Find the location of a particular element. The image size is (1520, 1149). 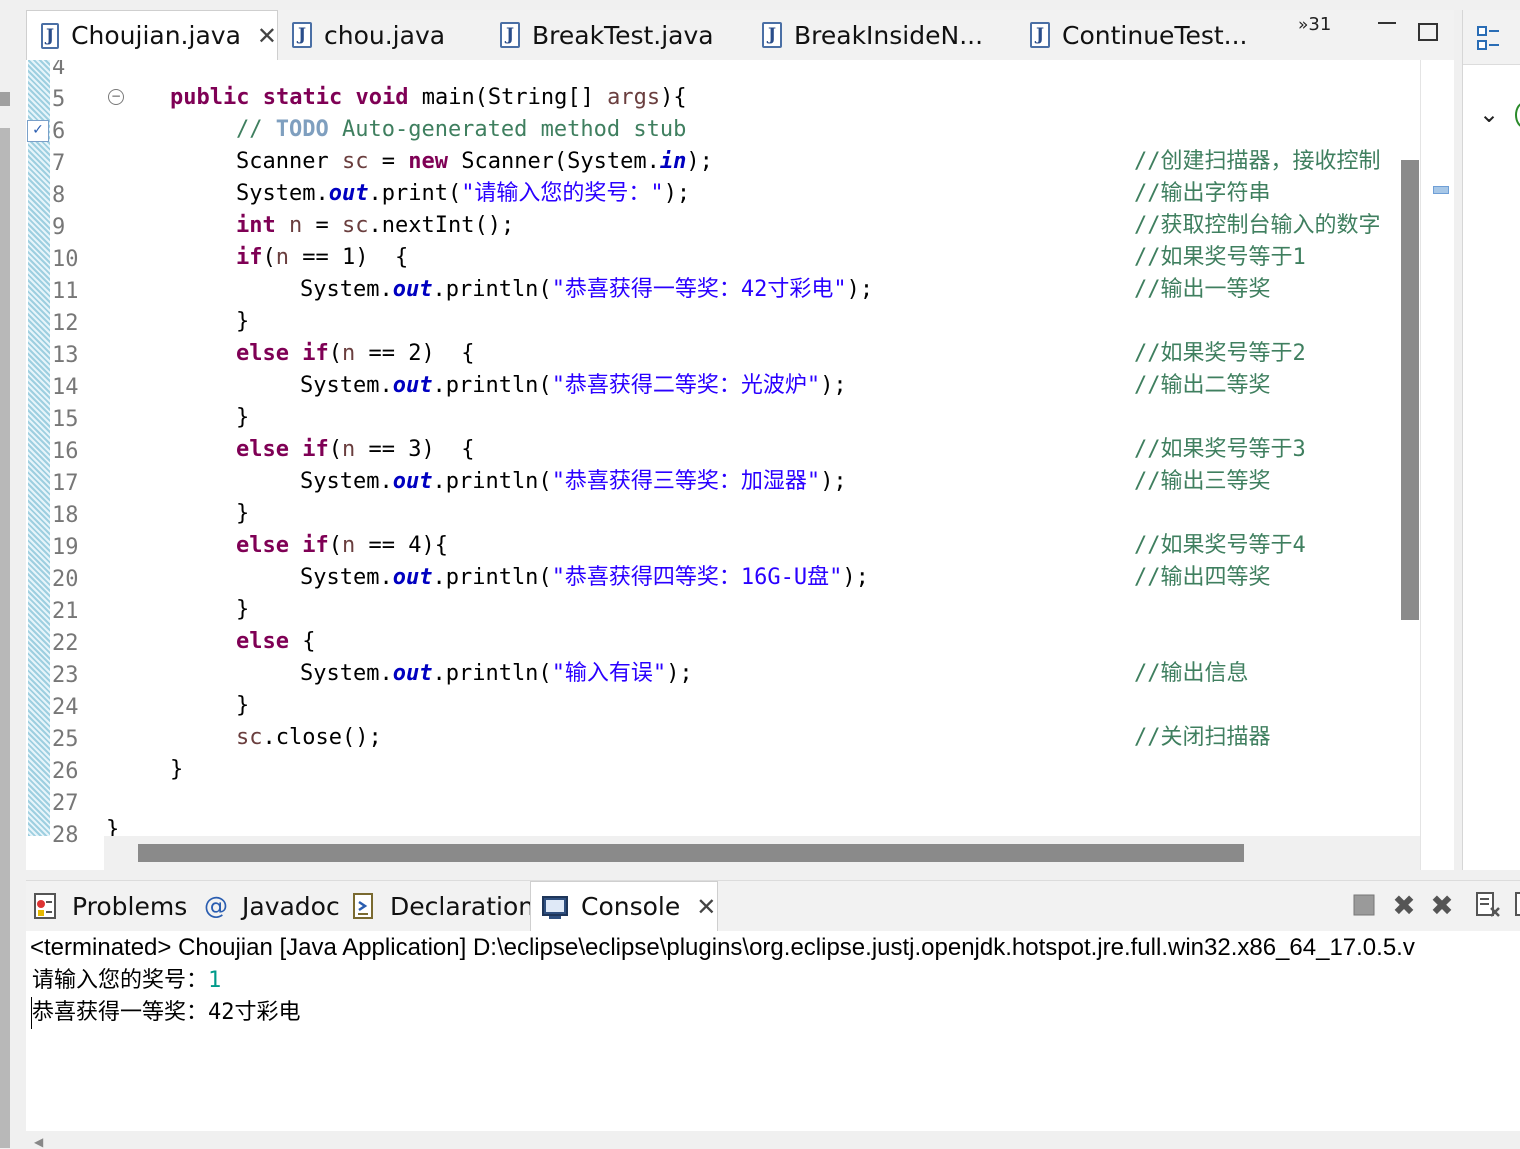

left-trim-strip is located at coordinates (13, 574).